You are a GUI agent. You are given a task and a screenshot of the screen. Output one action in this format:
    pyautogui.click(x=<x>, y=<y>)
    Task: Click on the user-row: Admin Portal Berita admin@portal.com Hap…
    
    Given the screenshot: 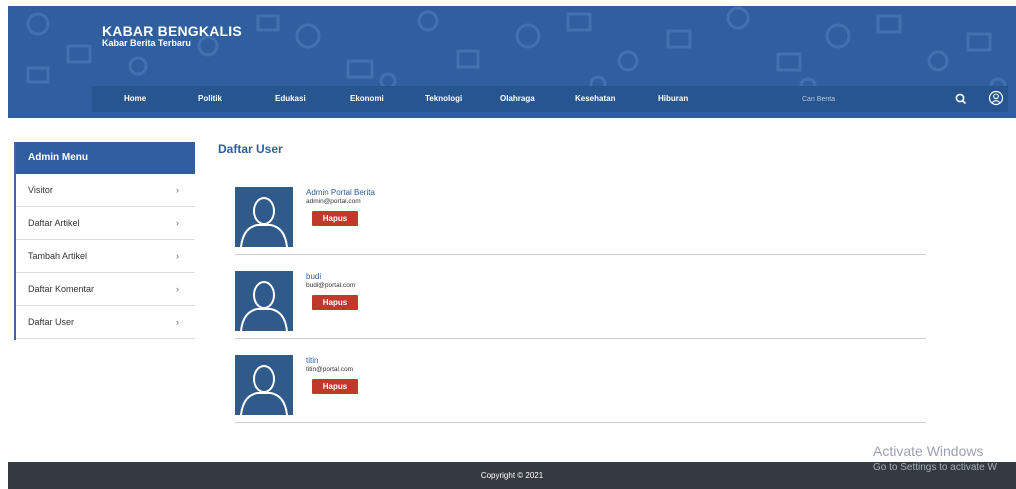 What is the action you would take?
    pyautogui.click(x=580, y=213)
    